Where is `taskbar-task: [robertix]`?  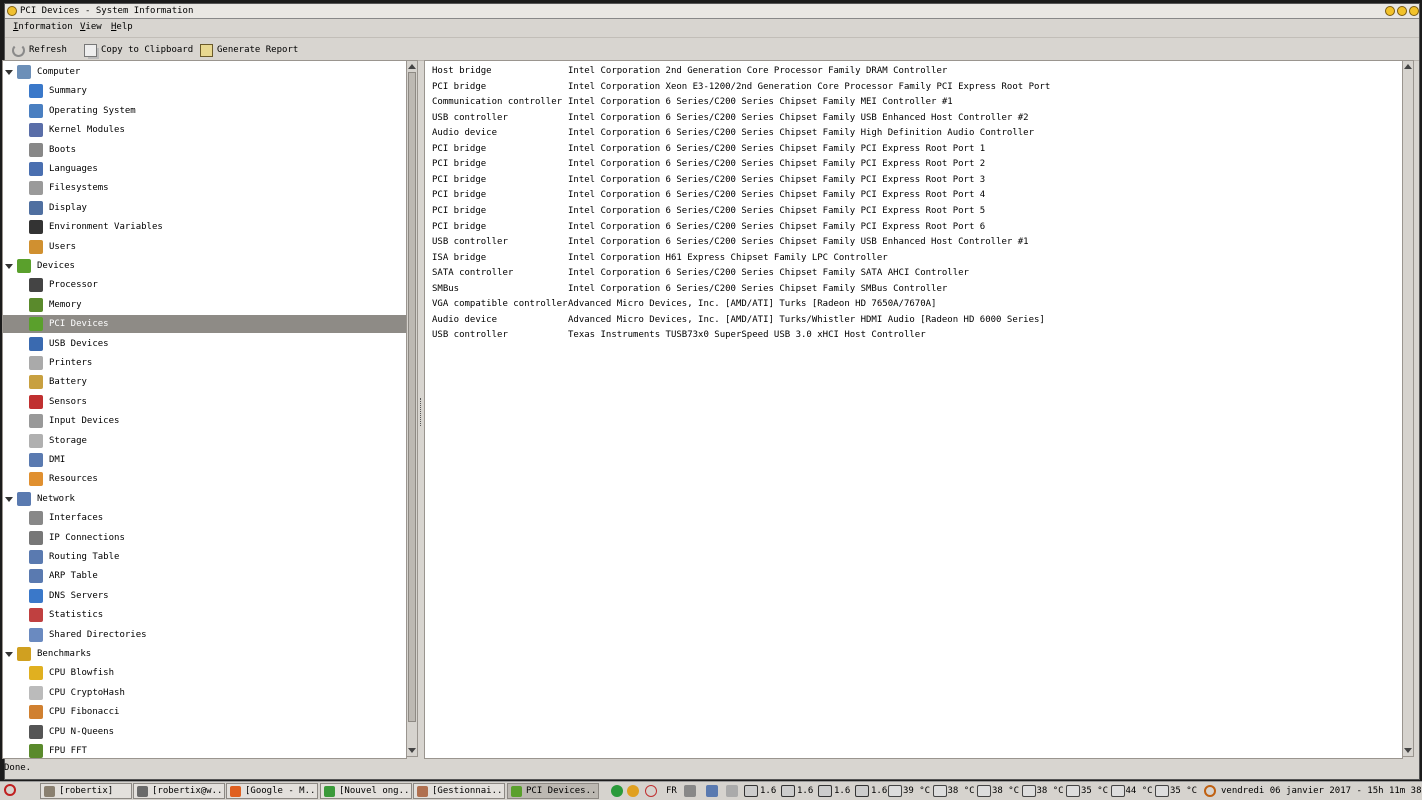
taskbar-task: [robertix] is located at coordinates (86, 791).